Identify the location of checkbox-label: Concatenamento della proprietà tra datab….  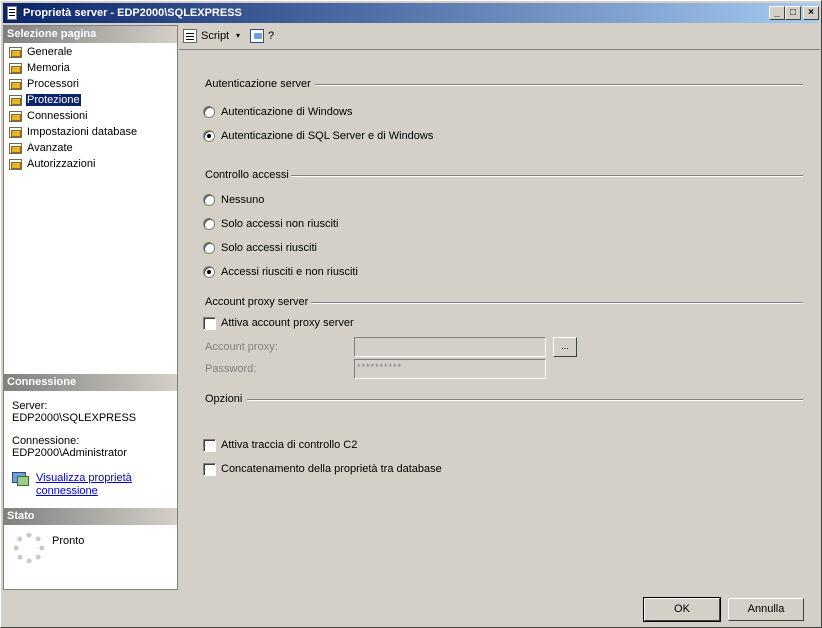
(331, 469).